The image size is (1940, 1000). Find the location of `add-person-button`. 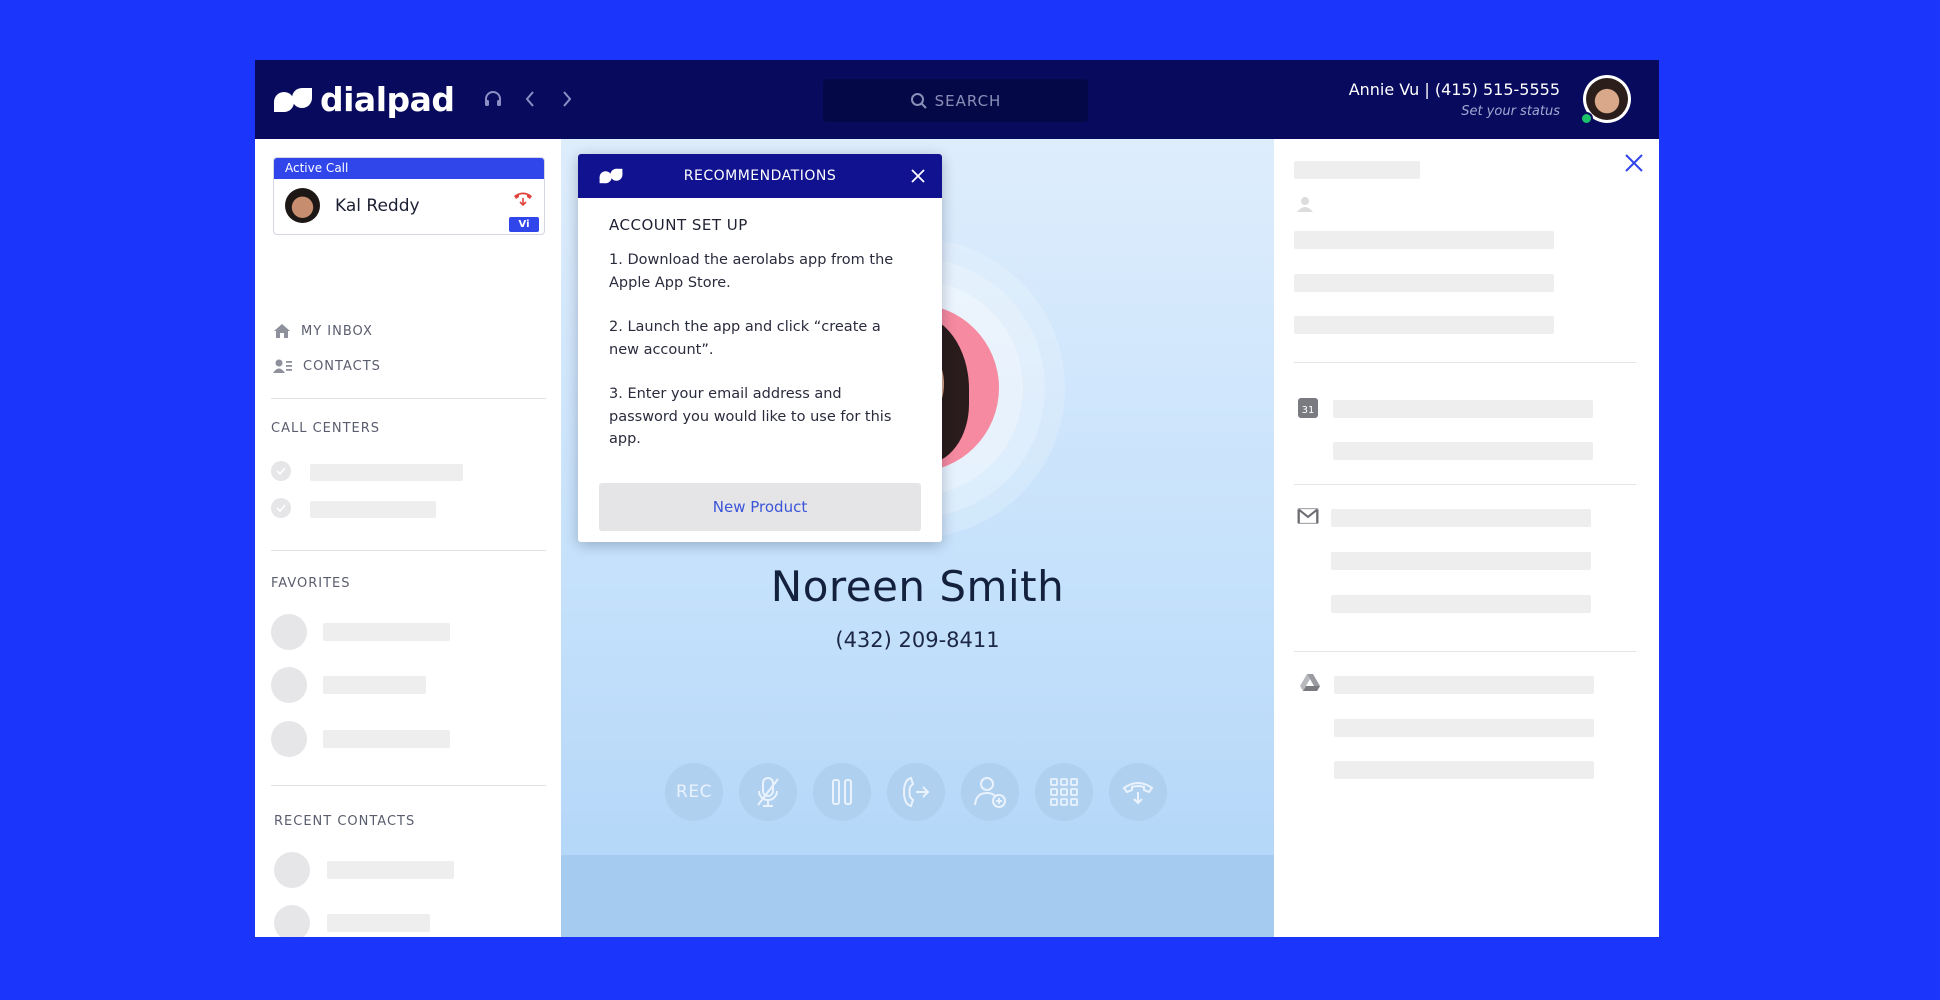

add-person-button is located at coordinates (990, 792).